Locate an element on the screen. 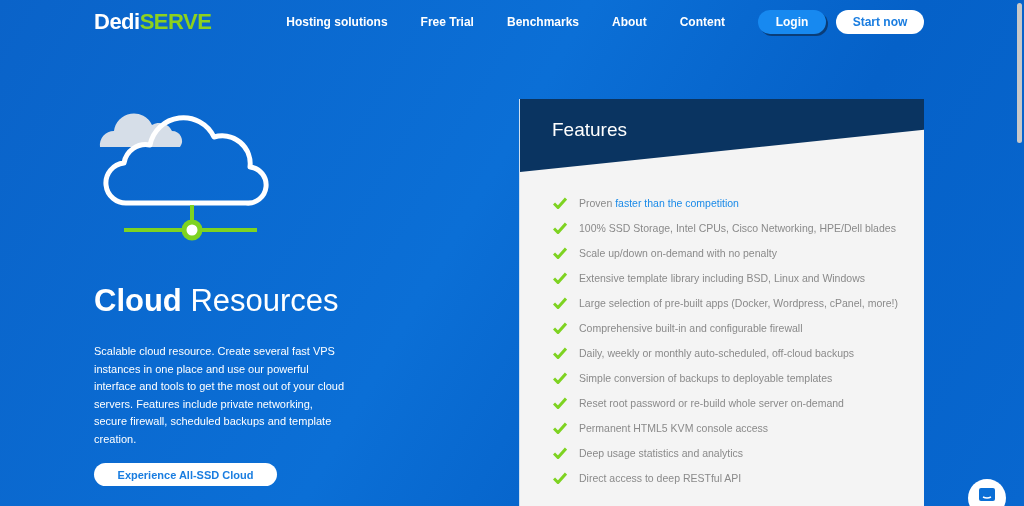 Image resolution: width=1024 pixels, height=506 pixels. feature-text: Direct access to deep RESTful API is located at coordinates (660, 477).